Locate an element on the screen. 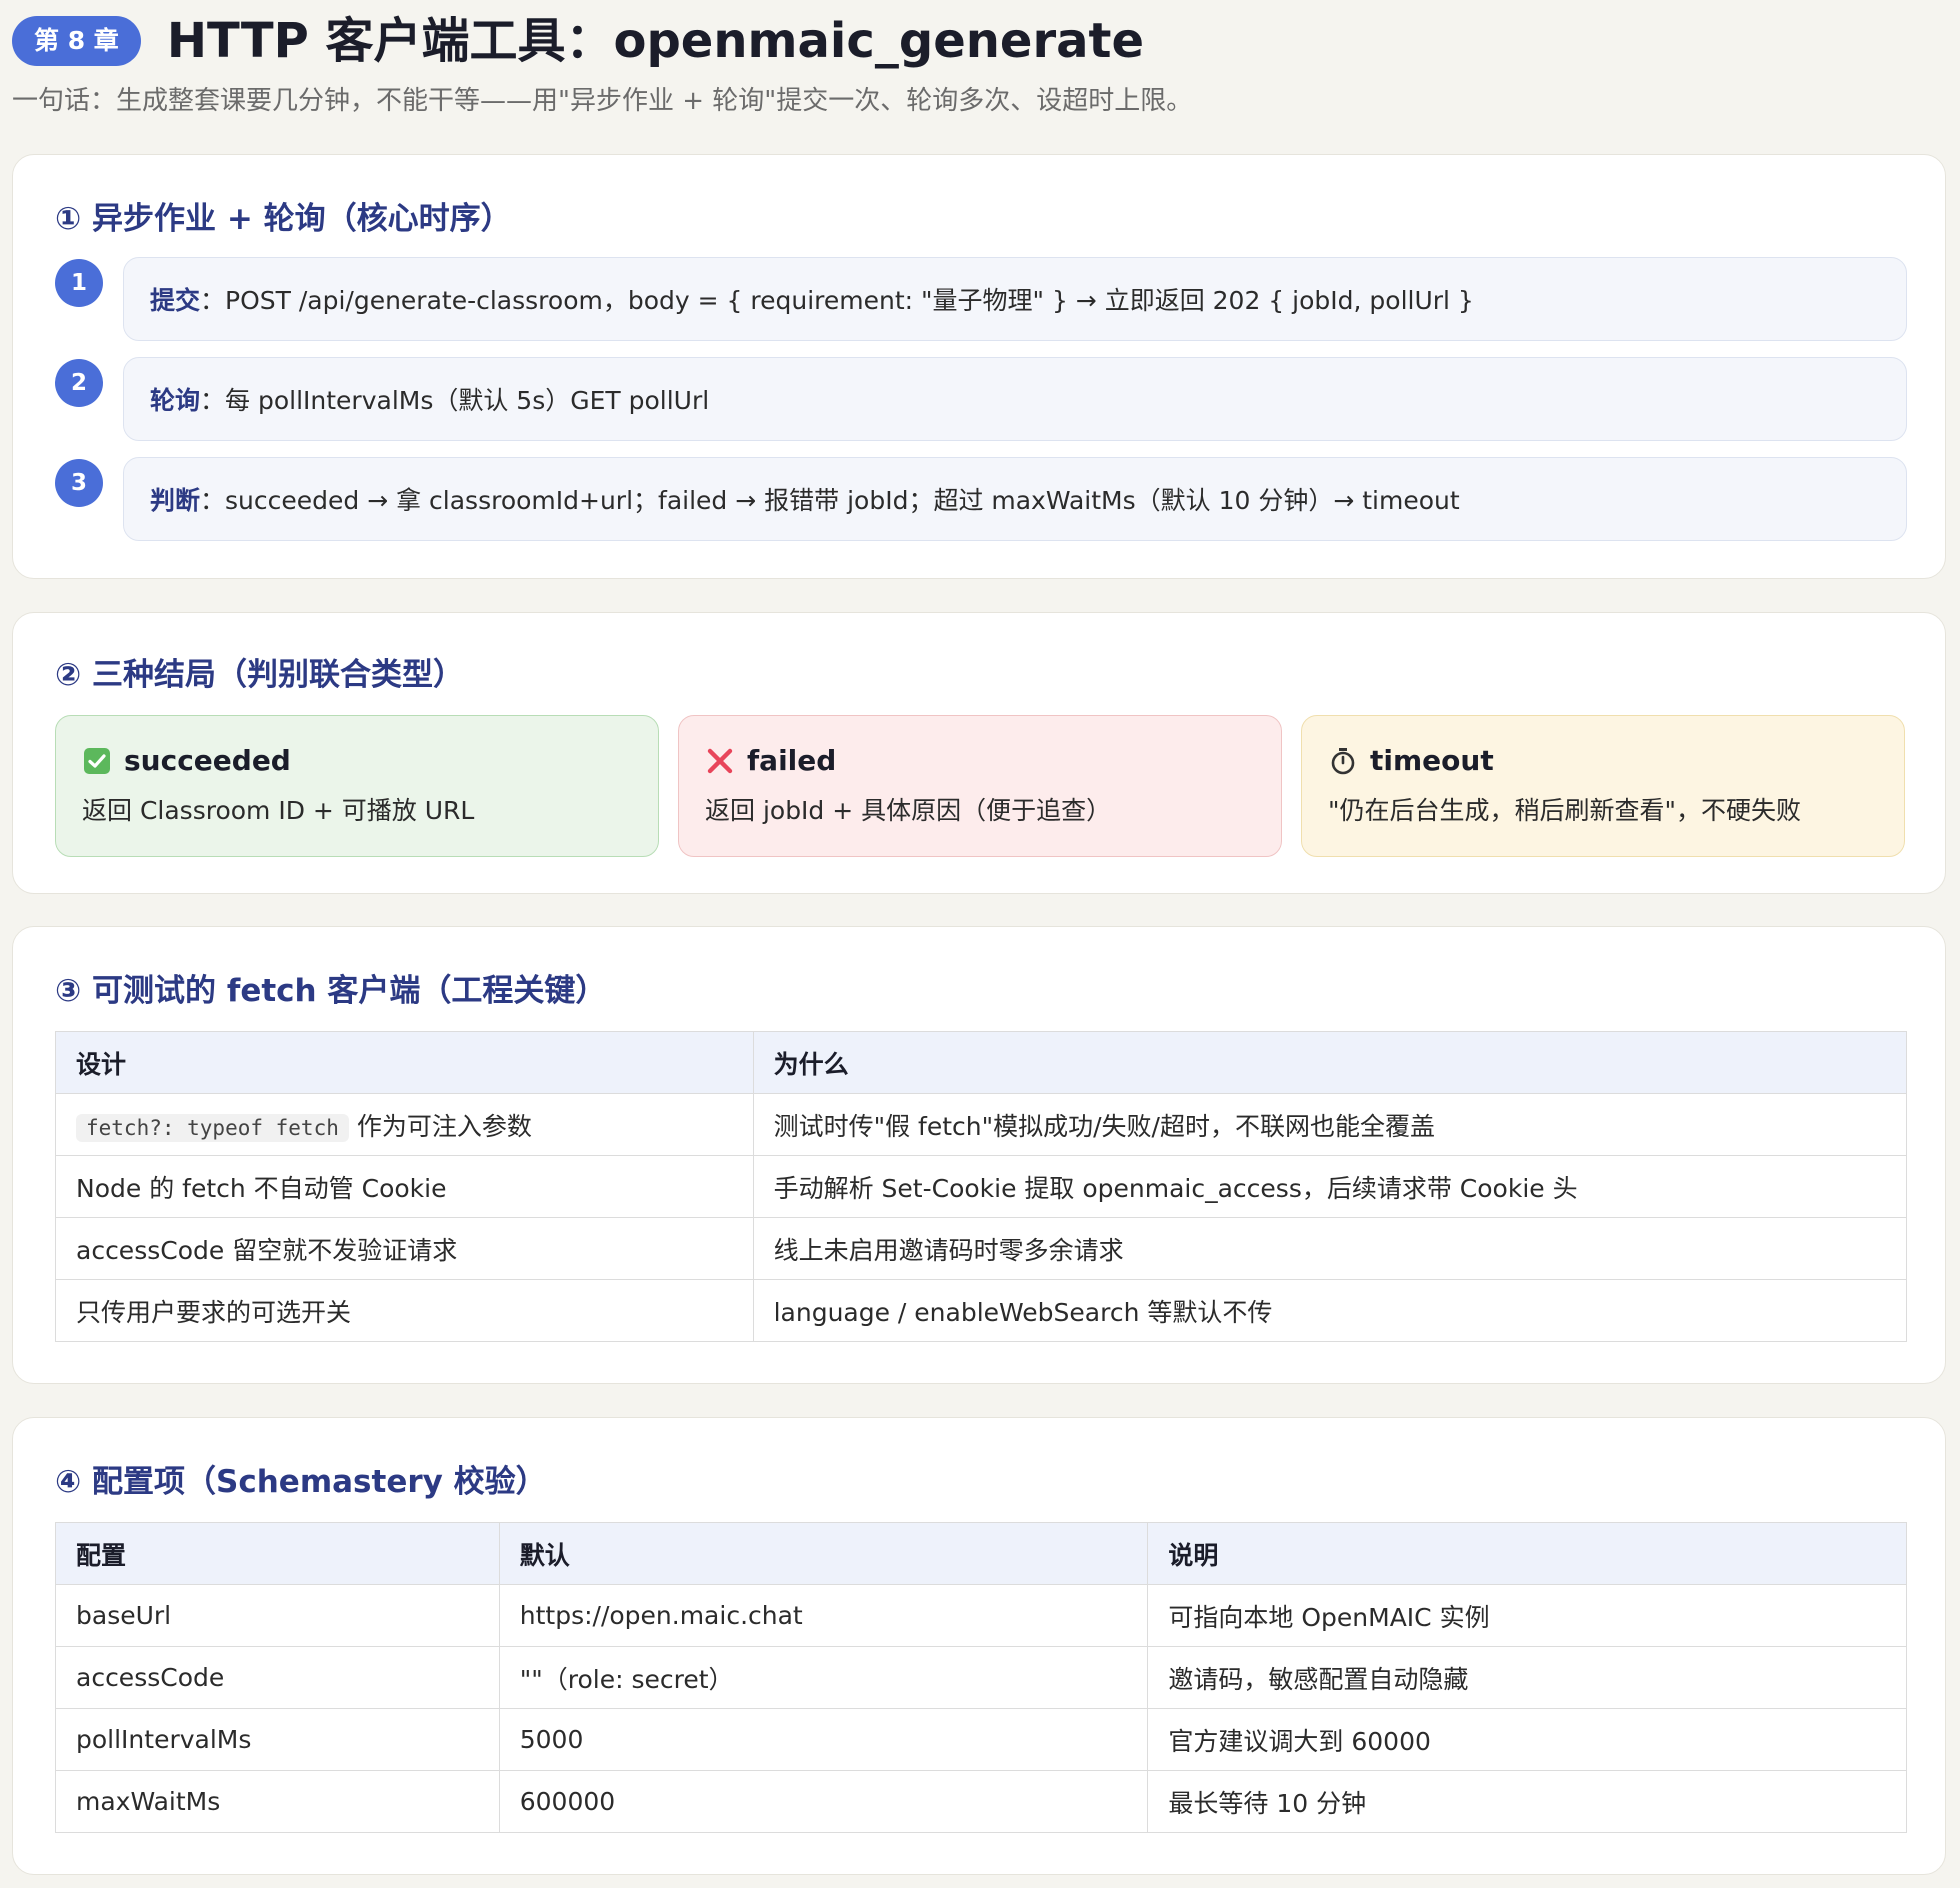 The width and height of the screenshot is (1960, 1888). step-number: 3 is located at coordinates (79, 483).